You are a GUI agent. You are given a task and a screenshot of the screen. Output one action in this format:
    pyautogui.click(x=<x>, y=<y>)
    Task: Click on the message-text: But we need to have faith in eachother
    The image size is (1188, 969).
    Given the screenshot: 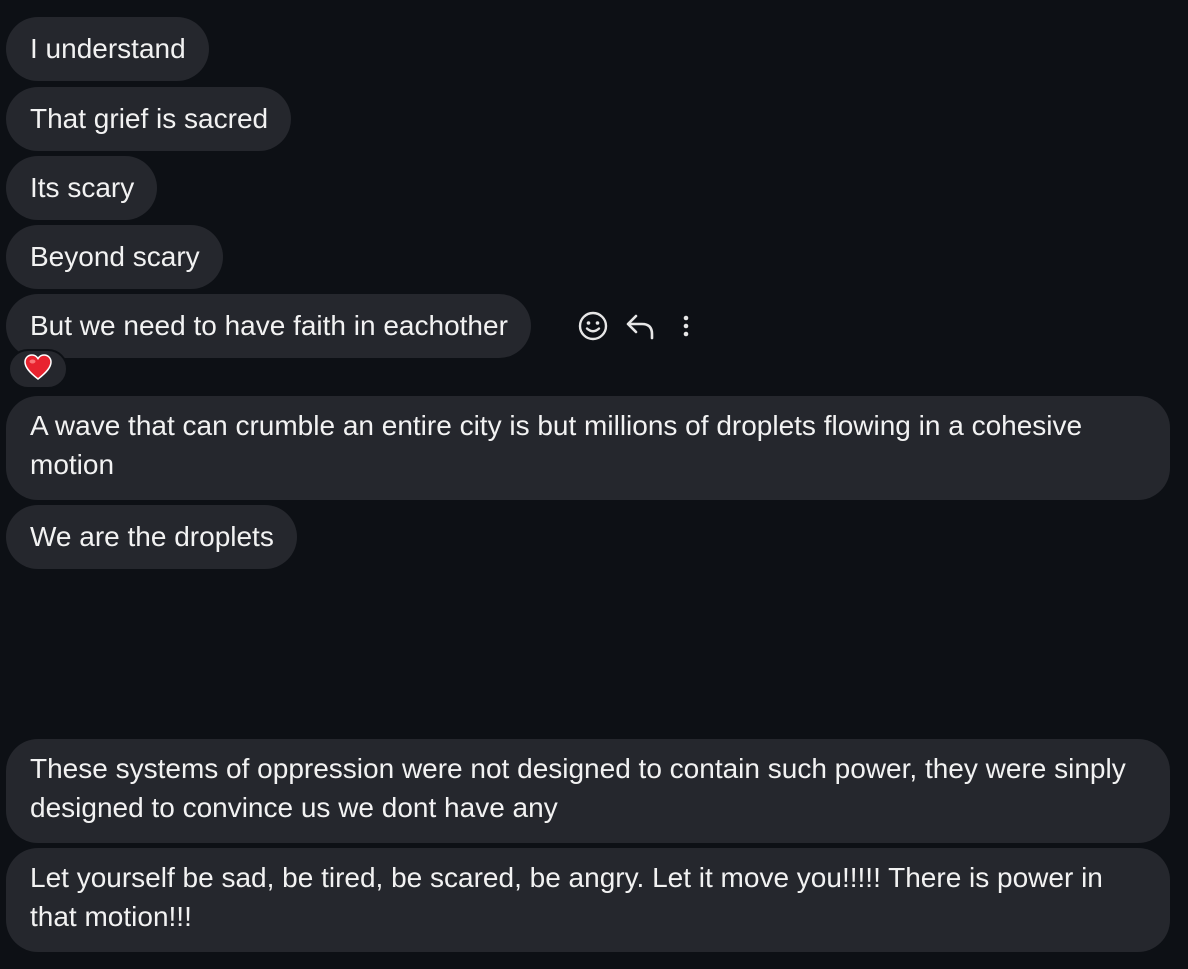 What is the action you would take?
    pyautogui.click(x=269, y=325)
    